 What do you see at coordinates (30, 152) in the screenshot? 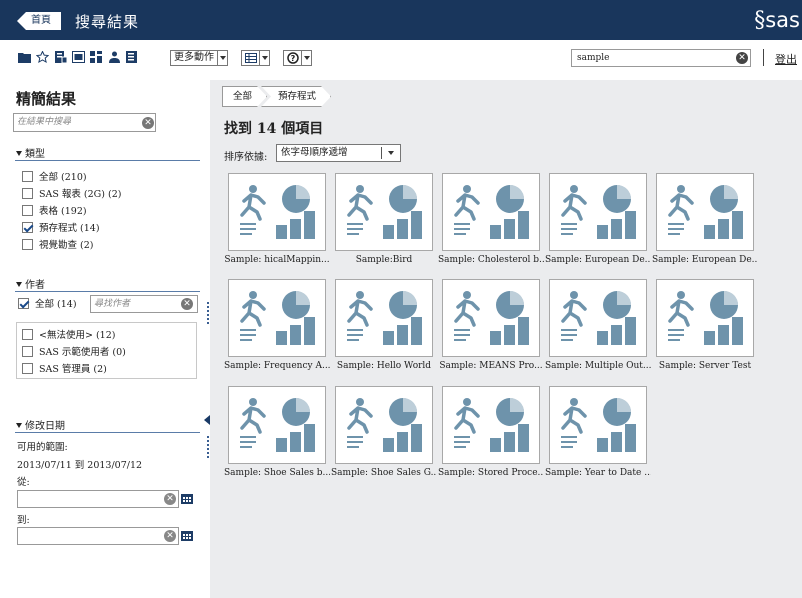
I see `type-section-toggle: 類型` at bounding box center [30, 152].